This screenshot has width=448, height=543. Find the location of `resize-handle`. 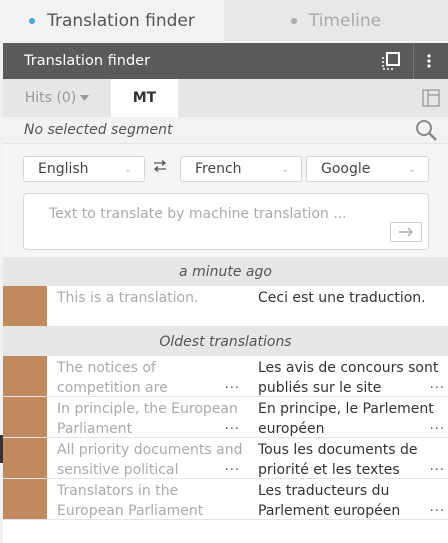

resize-handle is located at coordinates (1, 449).